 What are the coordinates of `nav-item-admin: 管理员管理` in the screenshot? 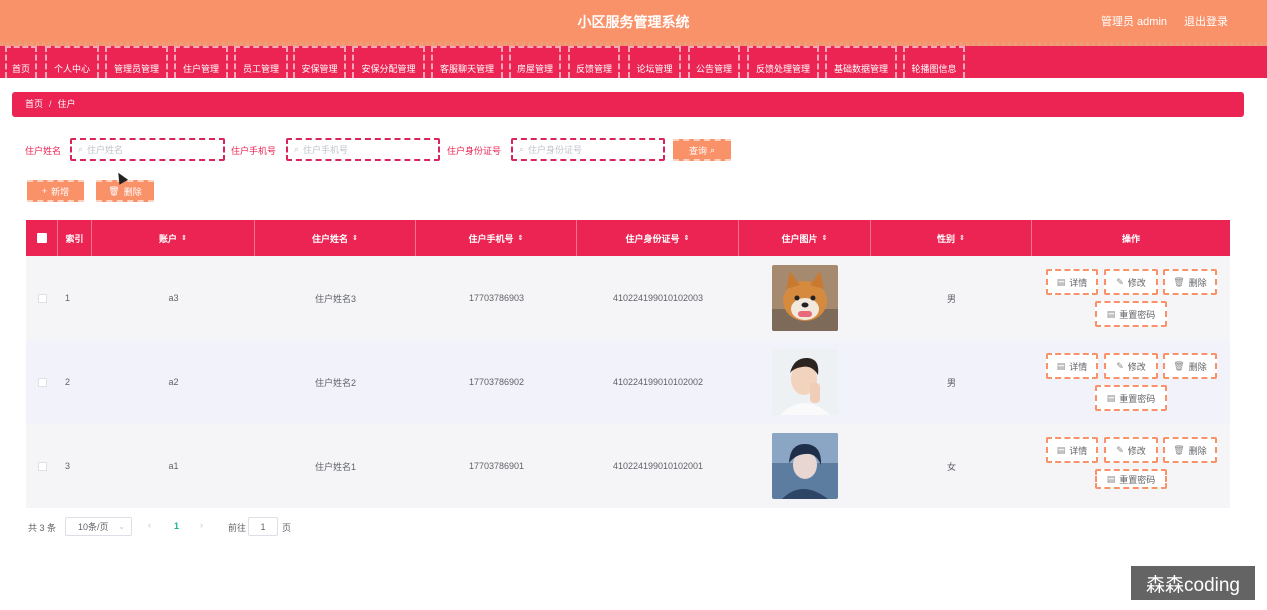 It's located at (136, 62).